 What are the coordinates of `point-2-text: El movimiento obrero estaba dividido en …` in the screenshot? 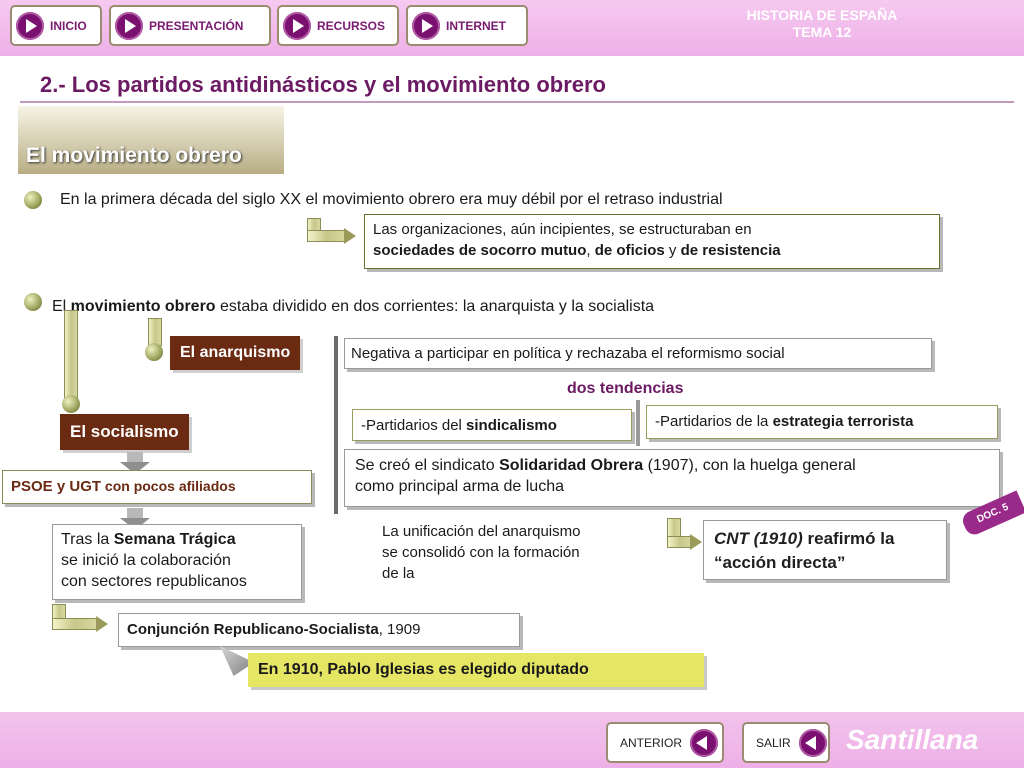 It's located at (353, 306).